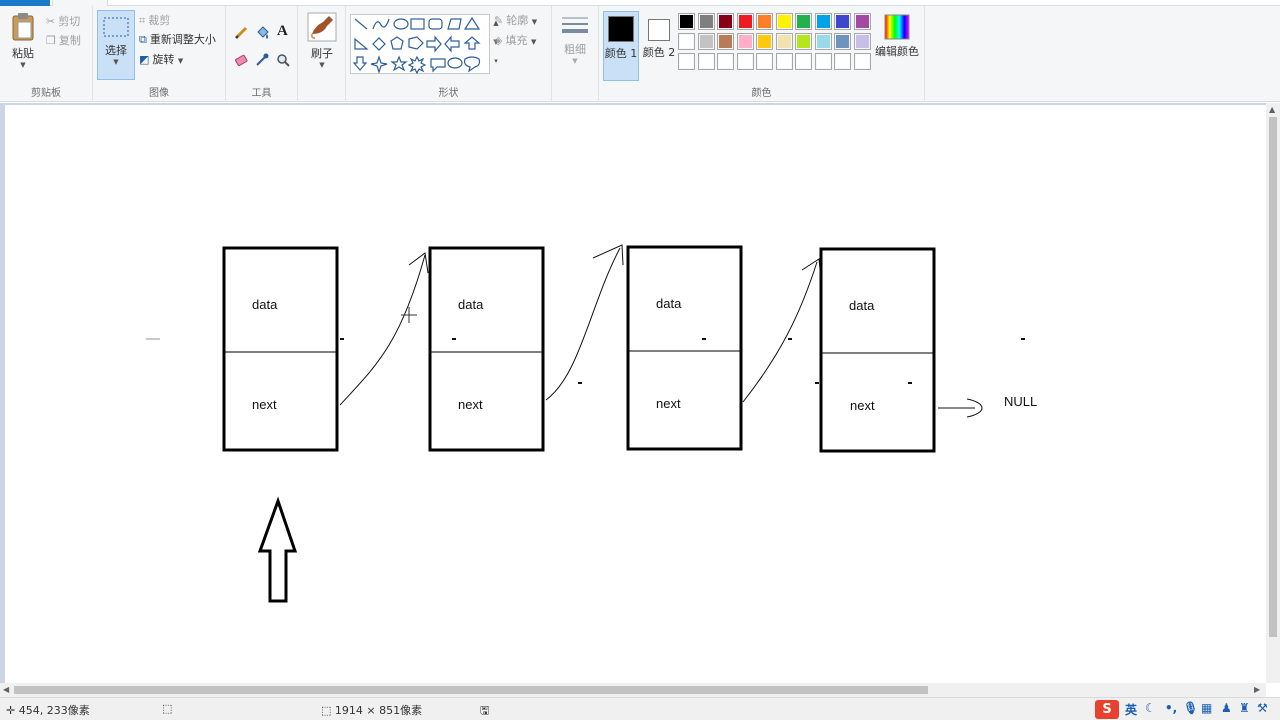  Describe the element at coordinates (159, 20) in the screenshot. I see `crop-label: 裁剪` at that location.